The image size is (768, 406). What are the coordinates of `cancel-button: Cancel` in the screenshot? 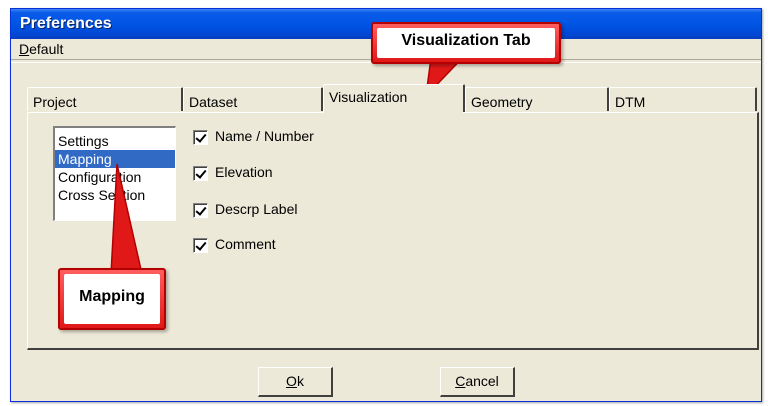 It's located at (477, 382).